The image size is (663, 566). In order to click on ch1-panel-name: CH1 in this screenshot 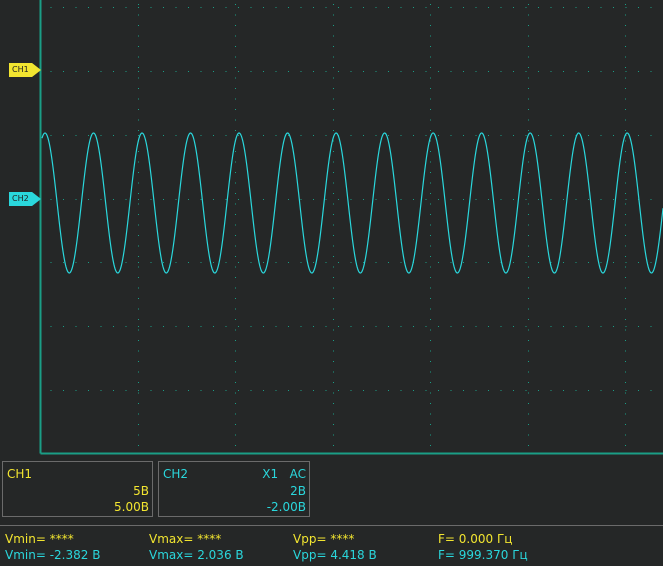, I will do `click(20, 474)`.